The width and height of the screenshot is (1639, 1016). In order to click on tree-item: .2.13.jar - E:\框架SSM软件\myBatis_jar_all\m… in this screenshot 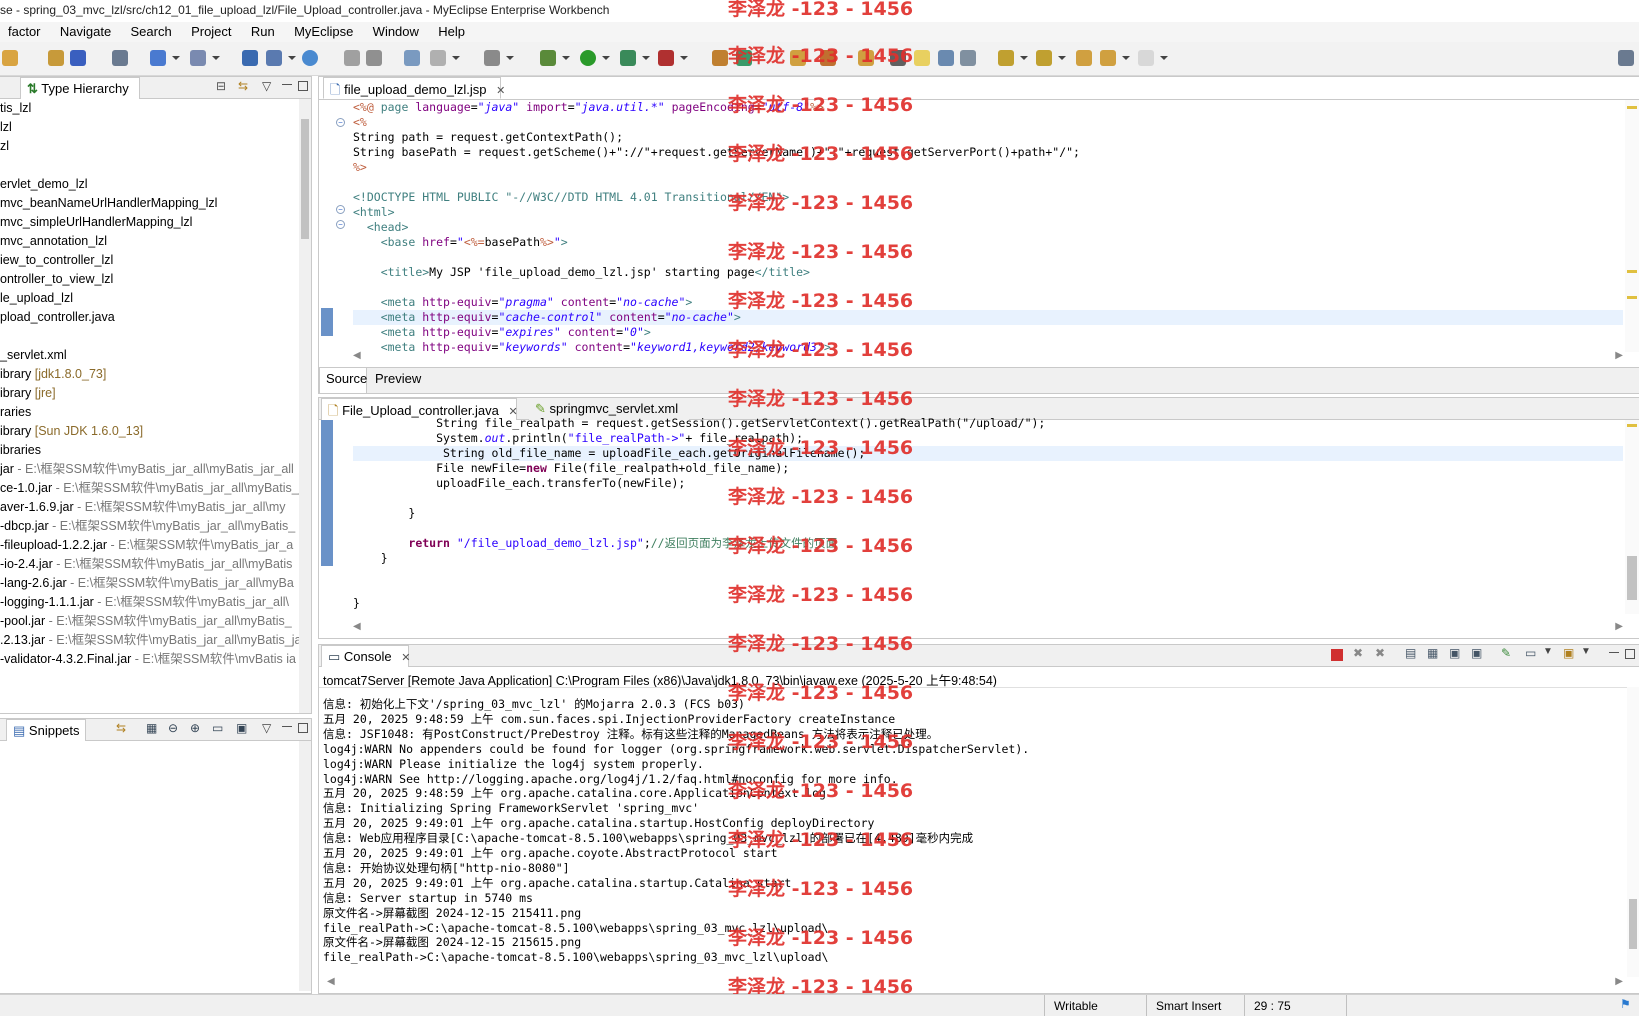, I will do `click(150, 640)`.